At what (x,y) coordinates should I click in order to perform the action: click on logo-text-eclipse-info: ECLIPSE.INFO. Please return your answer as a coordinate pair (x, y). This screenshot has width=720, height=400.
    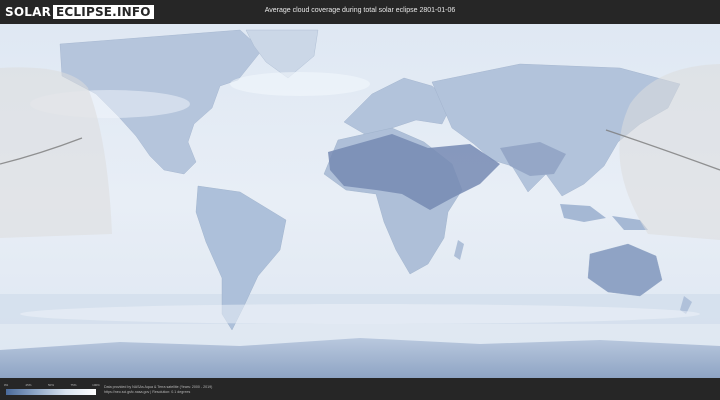
    Looking at the image, I should click on (103, 12).